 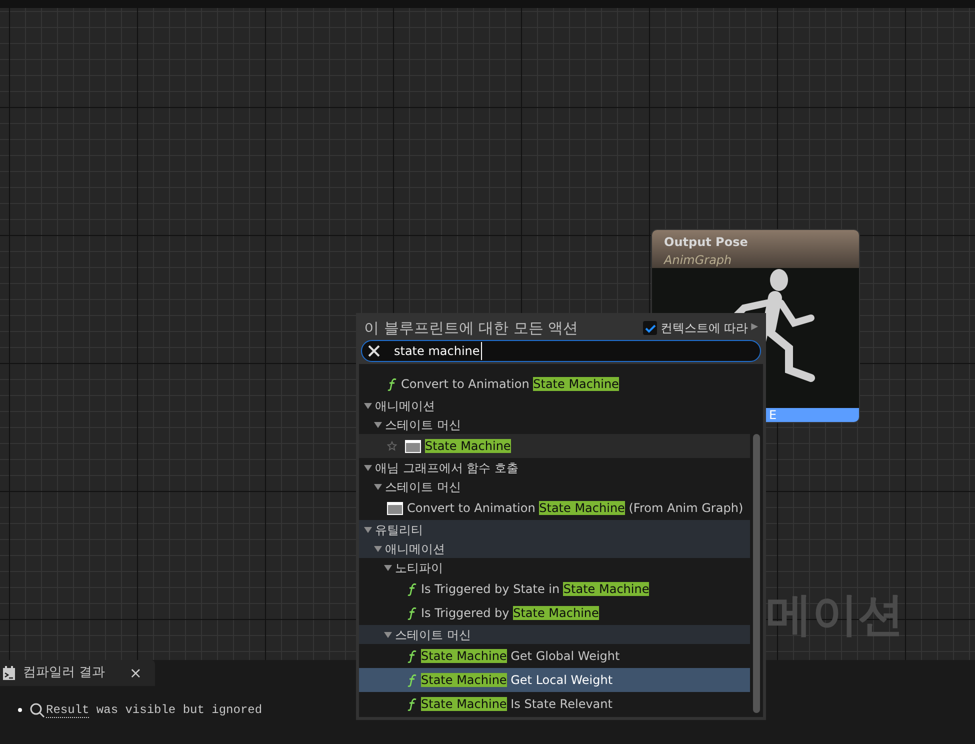 I want to click on action-item: Is Triggered by State Machine, so click(x=554, y=613).